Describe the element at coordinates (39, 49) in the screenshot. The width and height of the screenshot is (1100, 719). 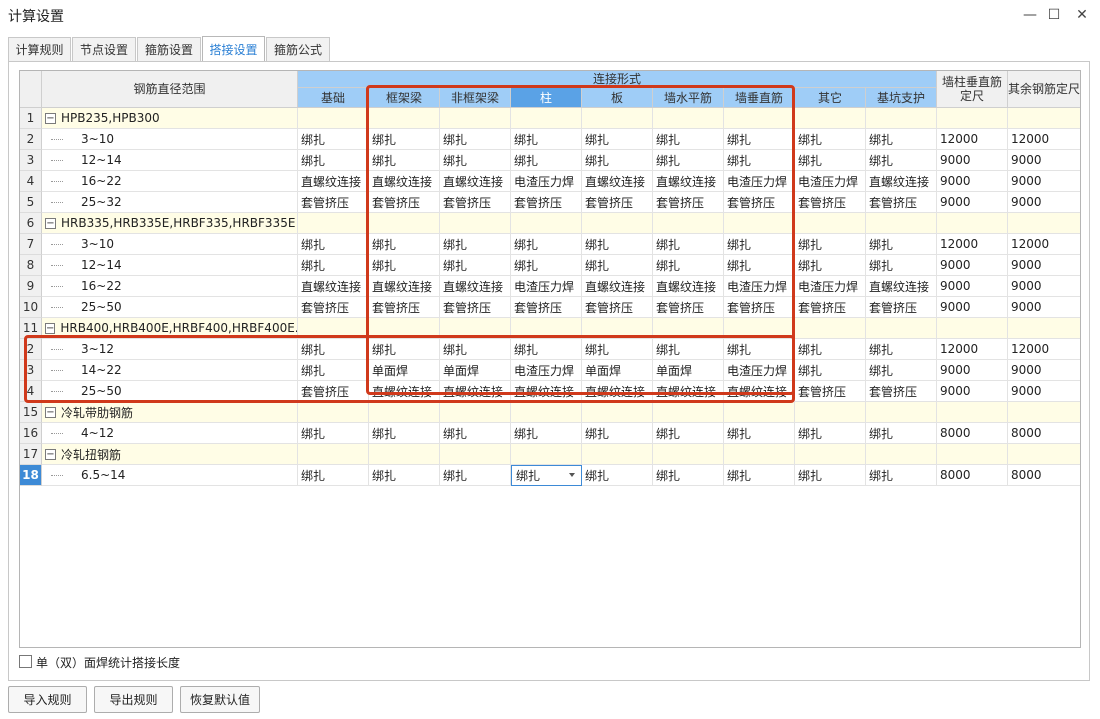
I see `tab-calc-rules: 计算规则` at that location.